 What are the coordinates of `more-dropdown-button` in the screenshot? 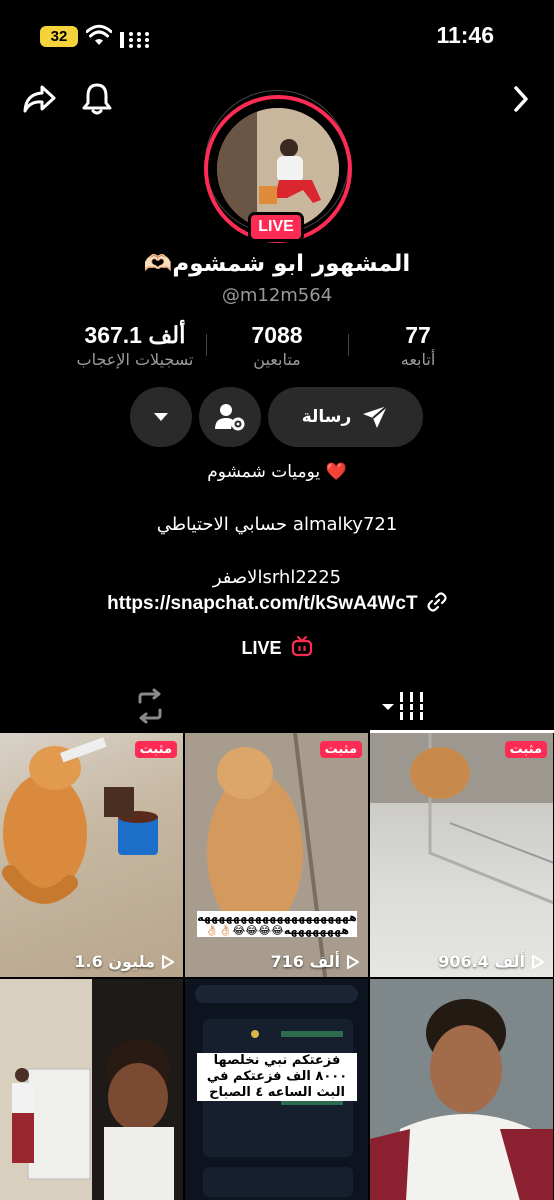 It's located at (161, 417).